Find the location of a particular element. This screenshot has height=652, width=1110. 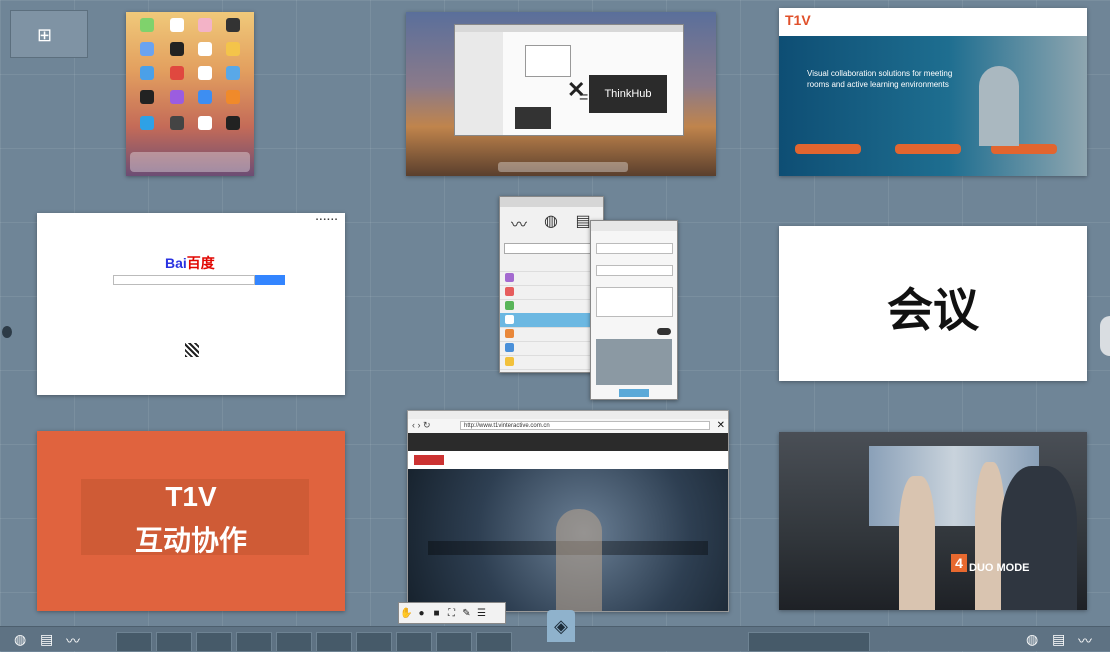

launcher-panel: 〰 ◍ ▤ is located at coordinates (551, 284).